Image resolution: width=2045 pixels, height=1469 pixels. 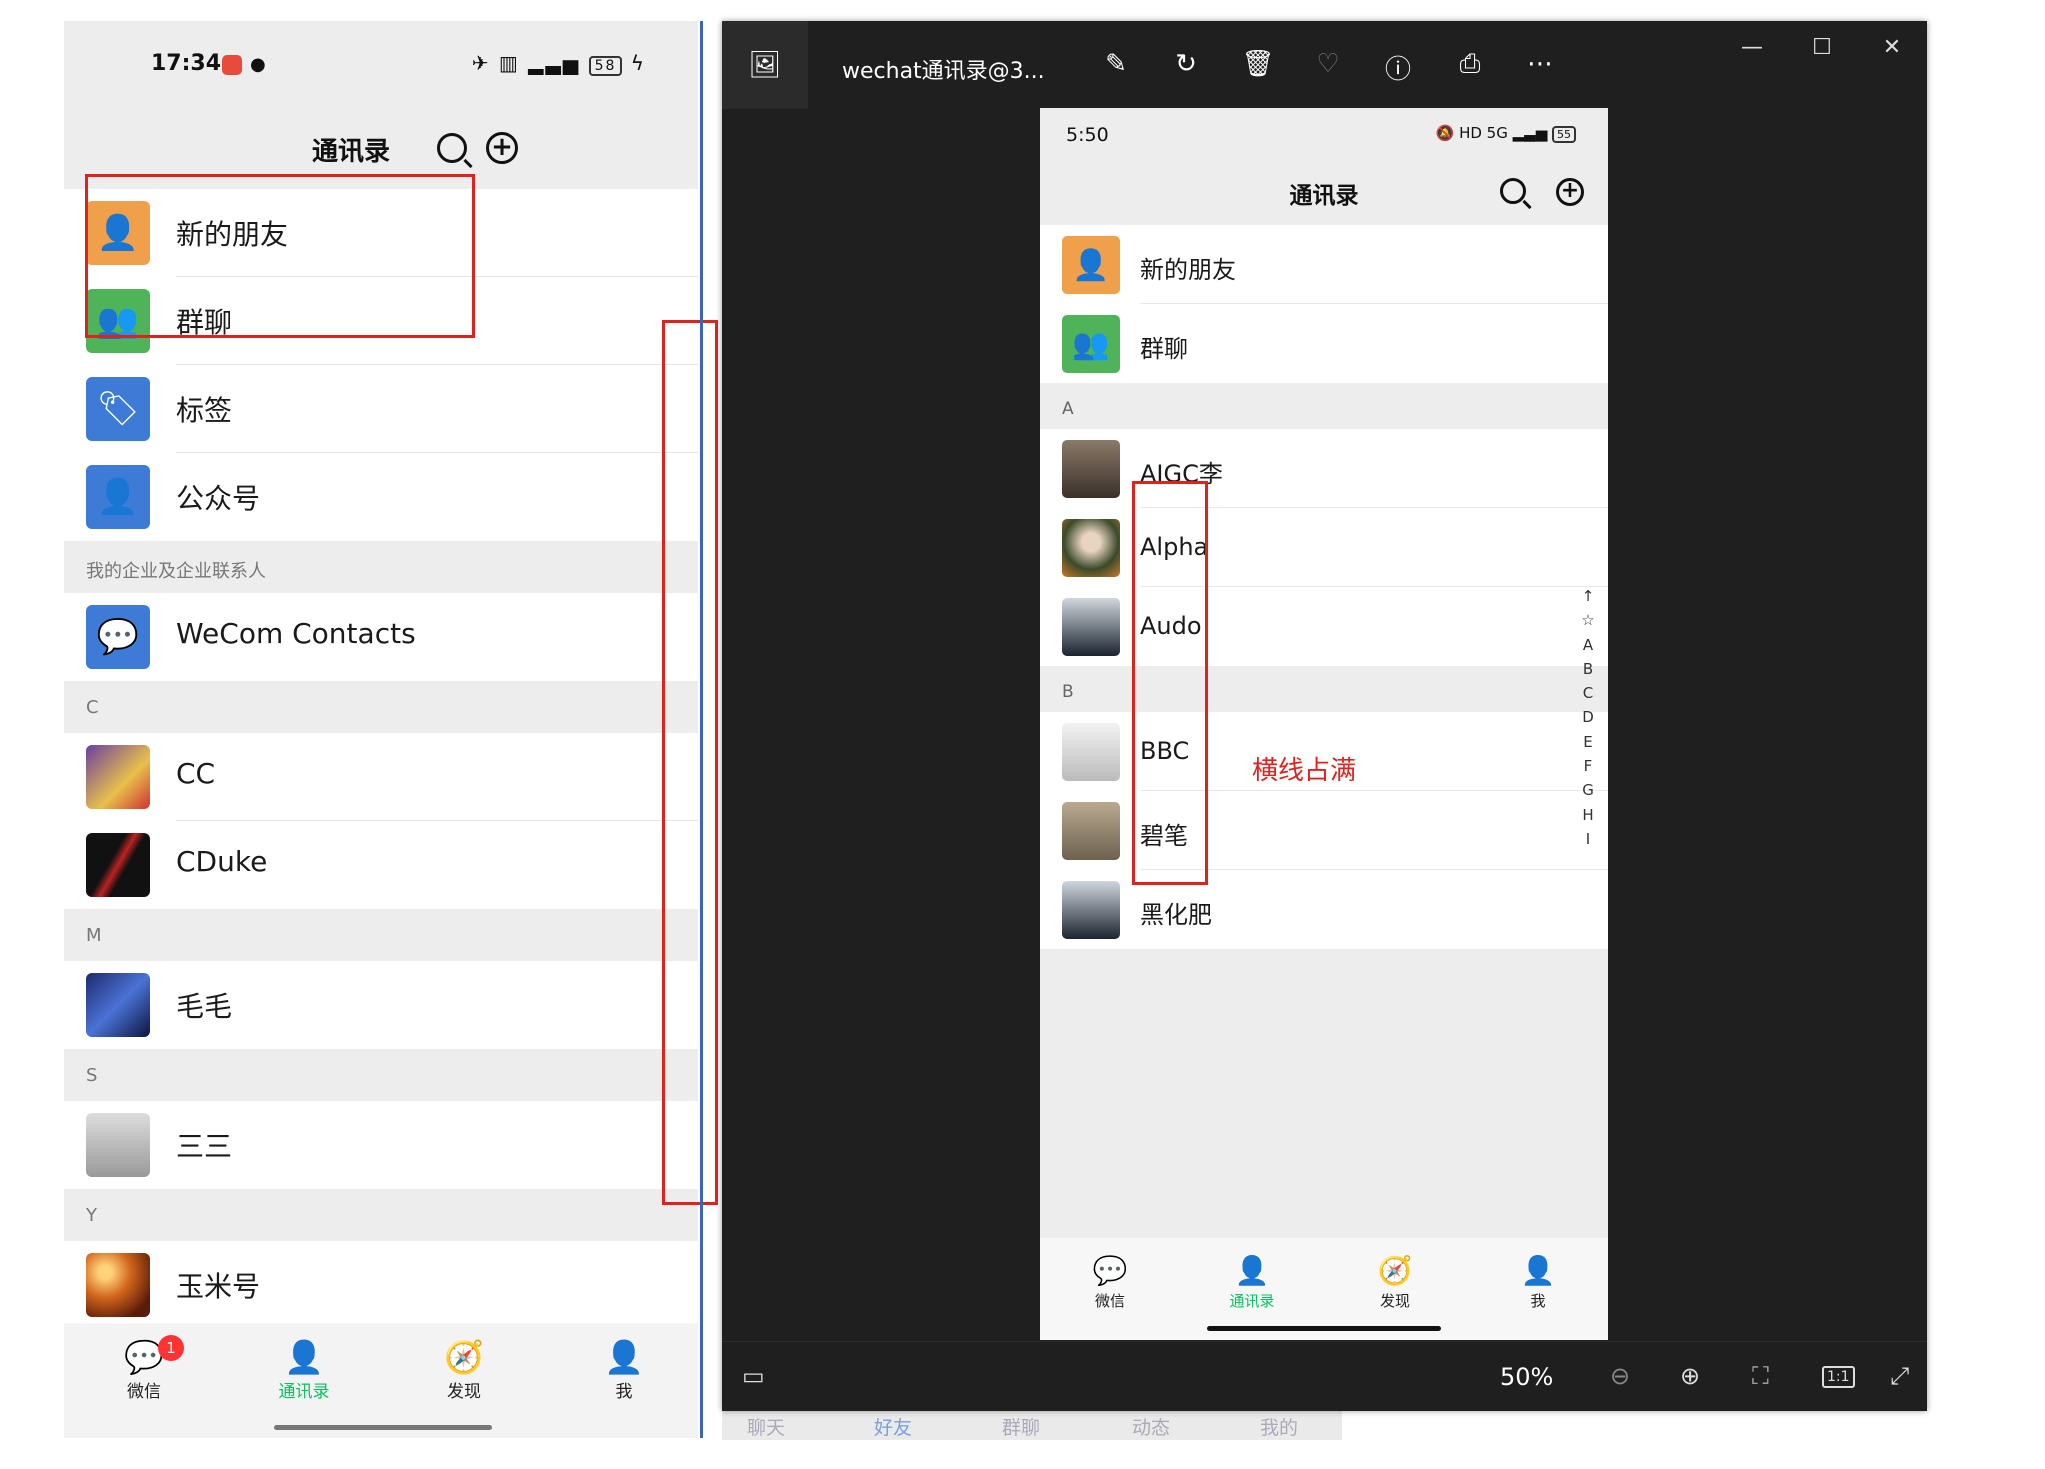 What do you see at coordinates (701, 729) in the screenshot?
I see `divider` at bounding box center [701, 729].